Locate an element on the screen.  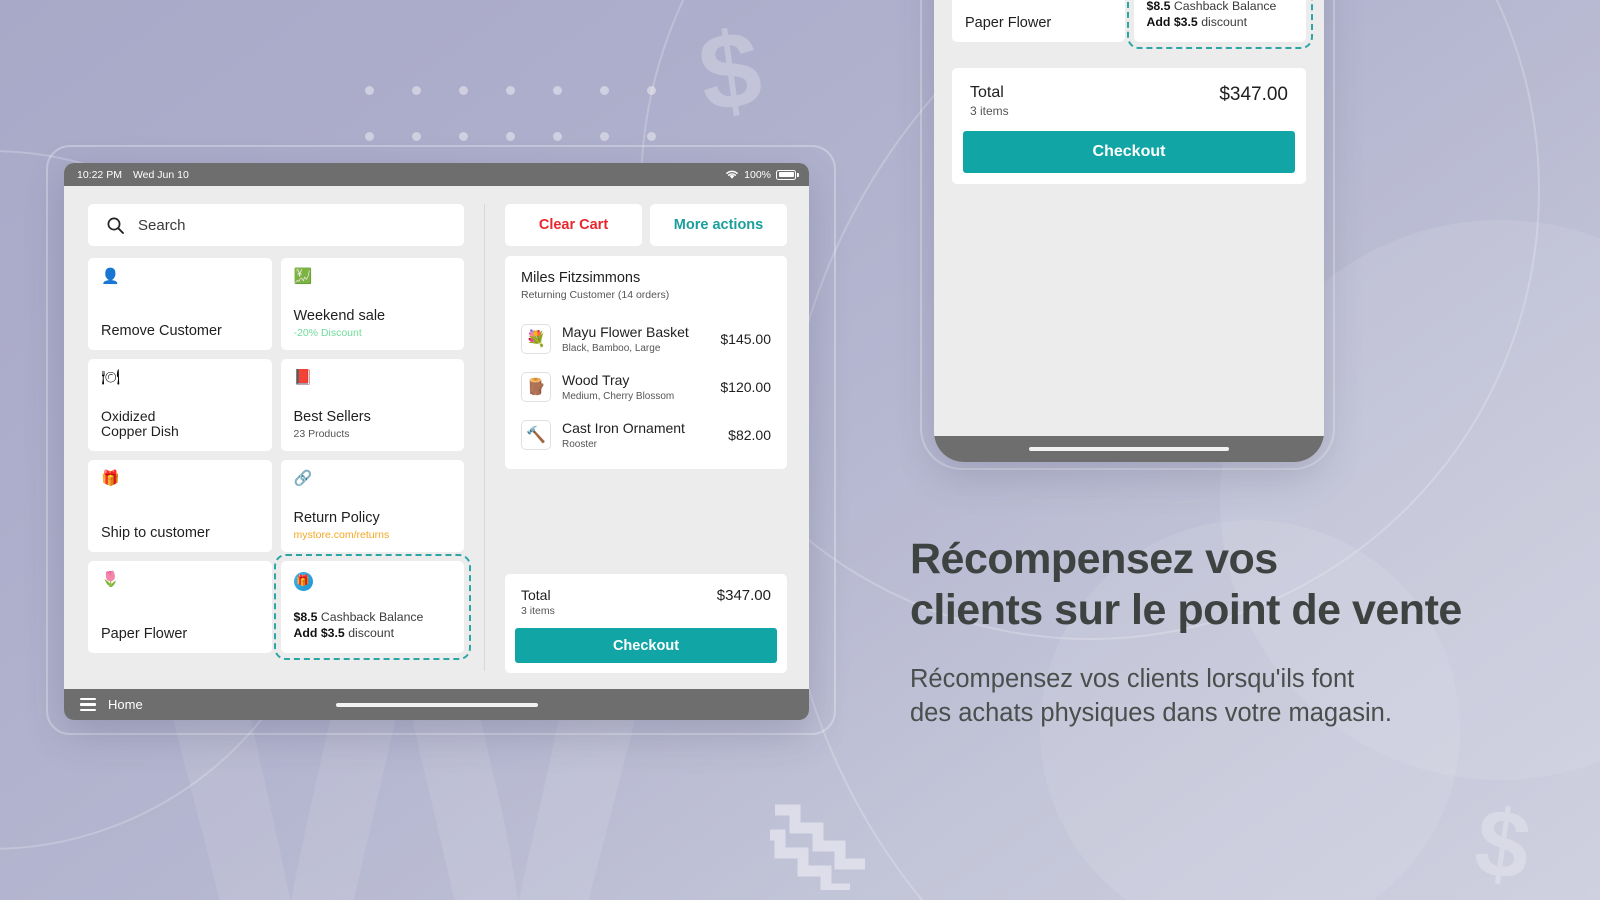
zigzag-decoration is located at coordinates (817, 847).